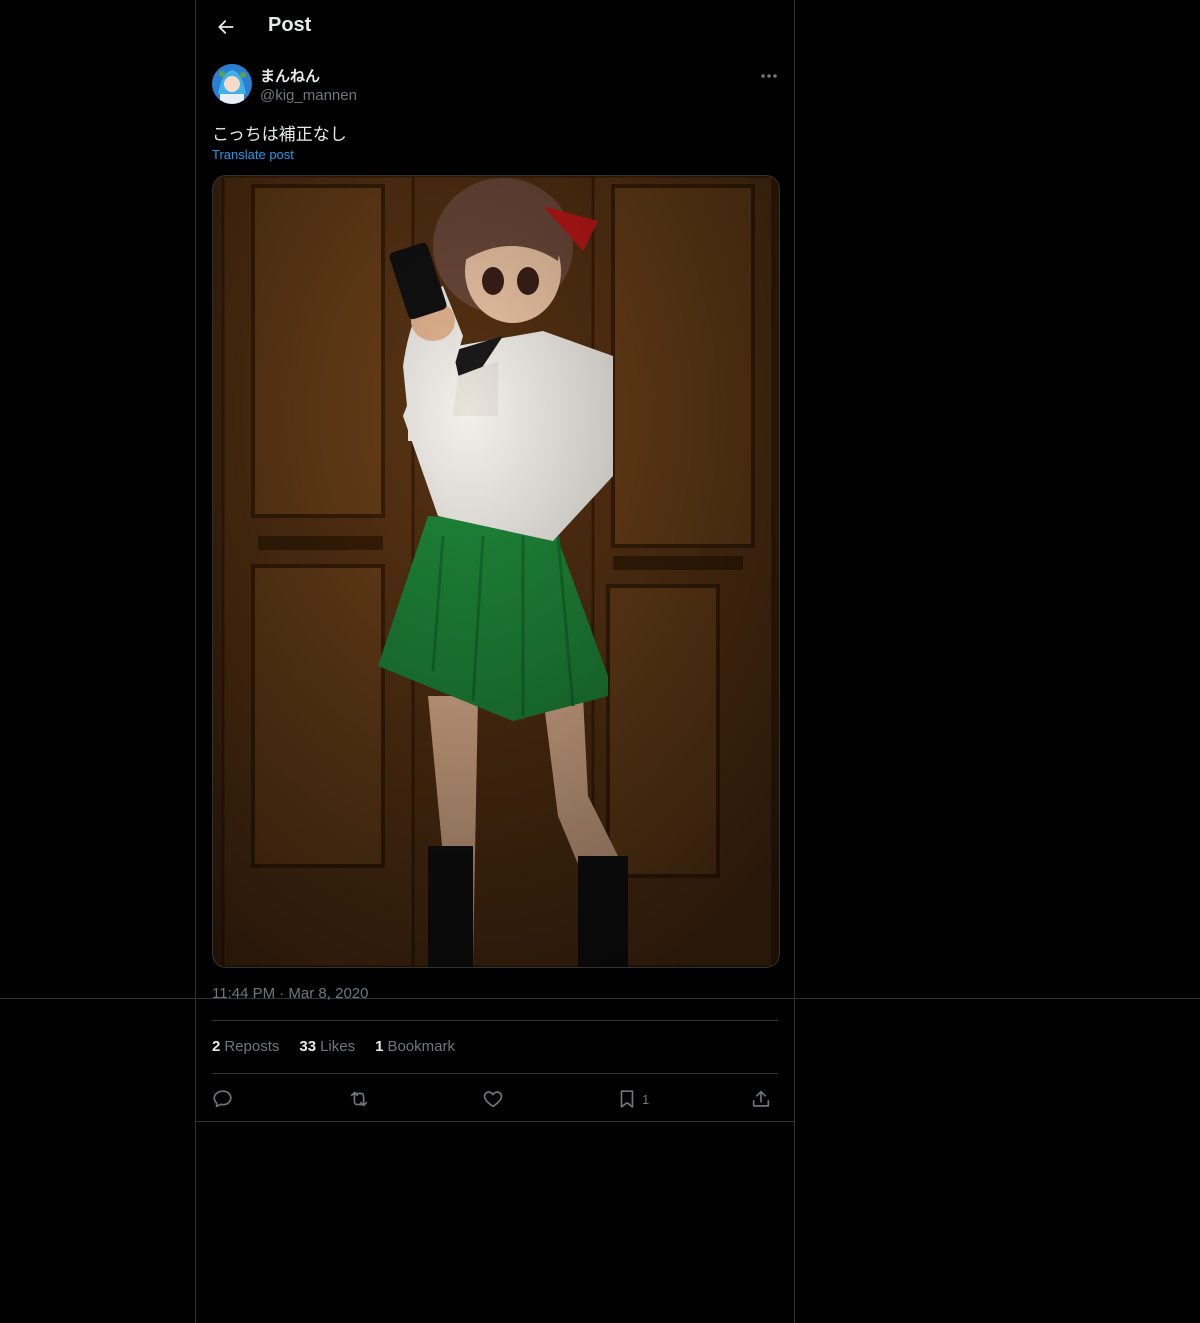 This screenshot has height=1323, width=1200. I want to click on post-header: Post, so click(495, 27).